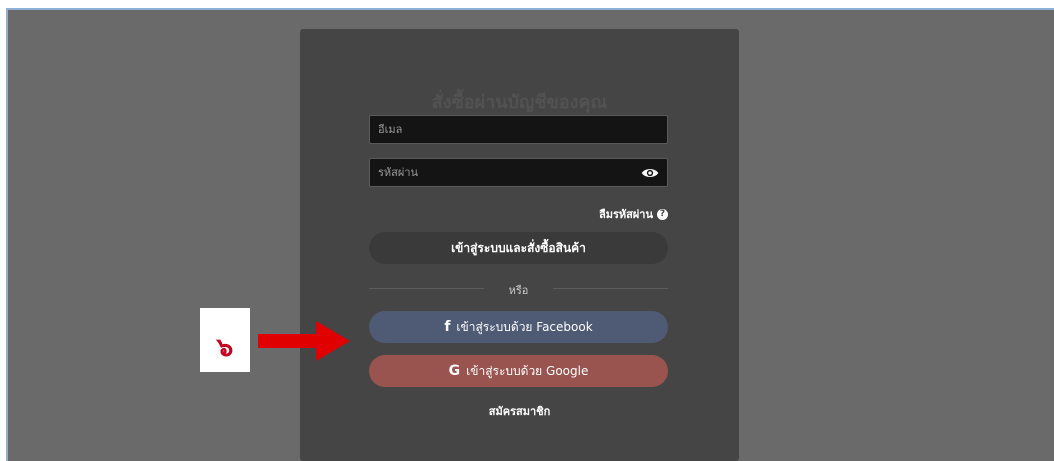  I want to click on google-login-label: เข้าสู่ระบบด้วย Google, so click(527, 370).